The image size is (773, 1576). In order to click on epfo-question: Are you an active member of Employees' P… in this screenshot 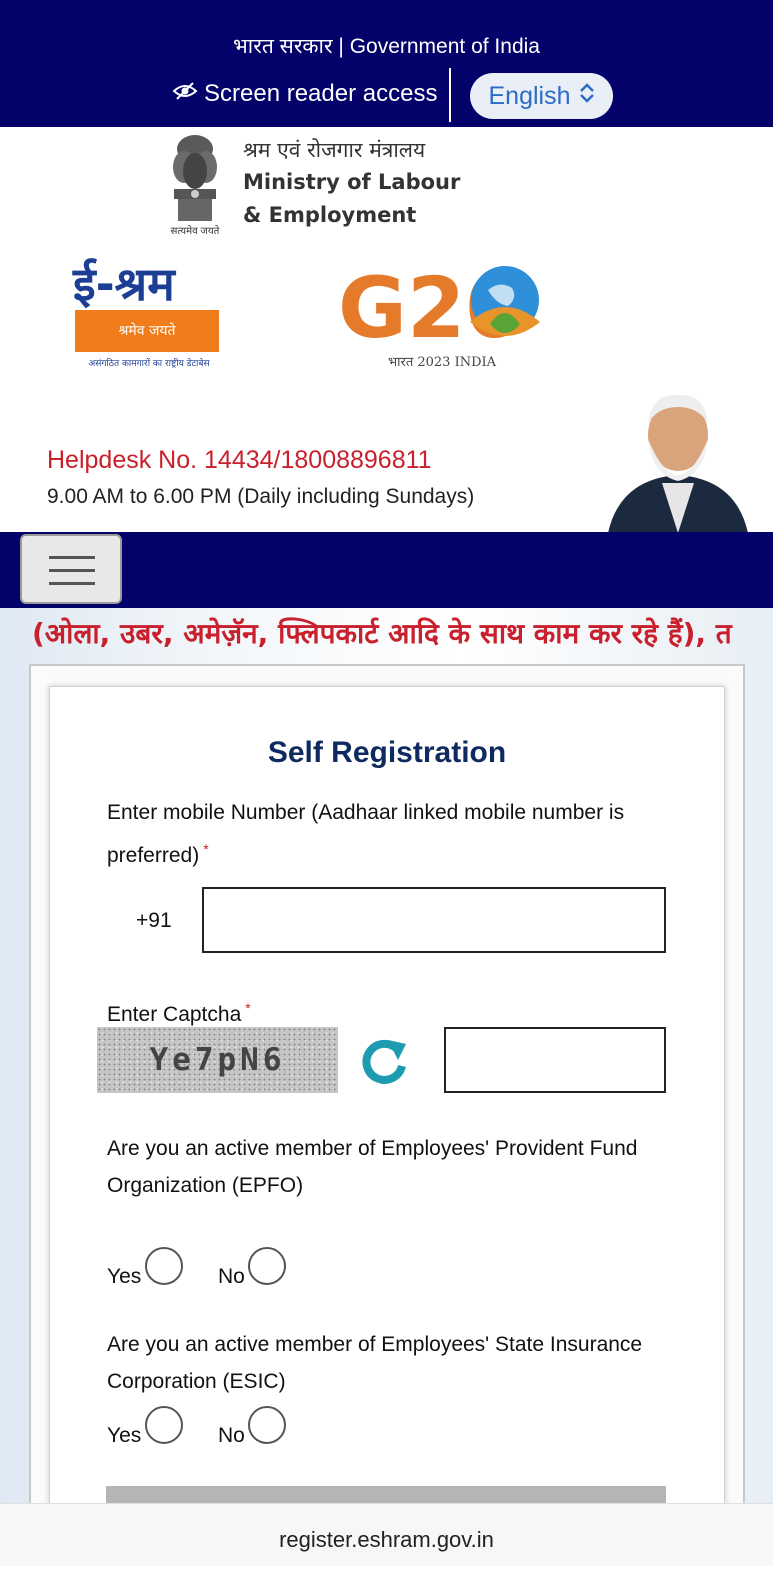, I will do `click(372, 1167)`.